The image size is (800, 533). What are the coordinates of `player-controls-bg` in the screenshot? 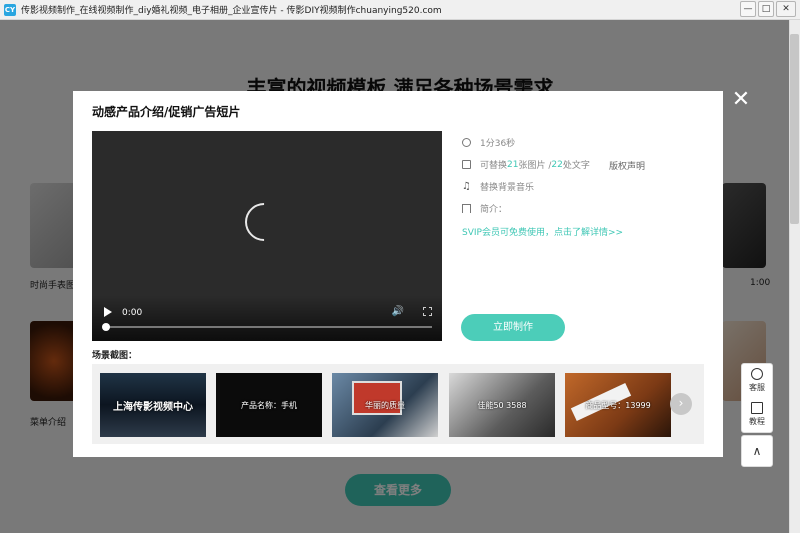 It's located at (267, 318).